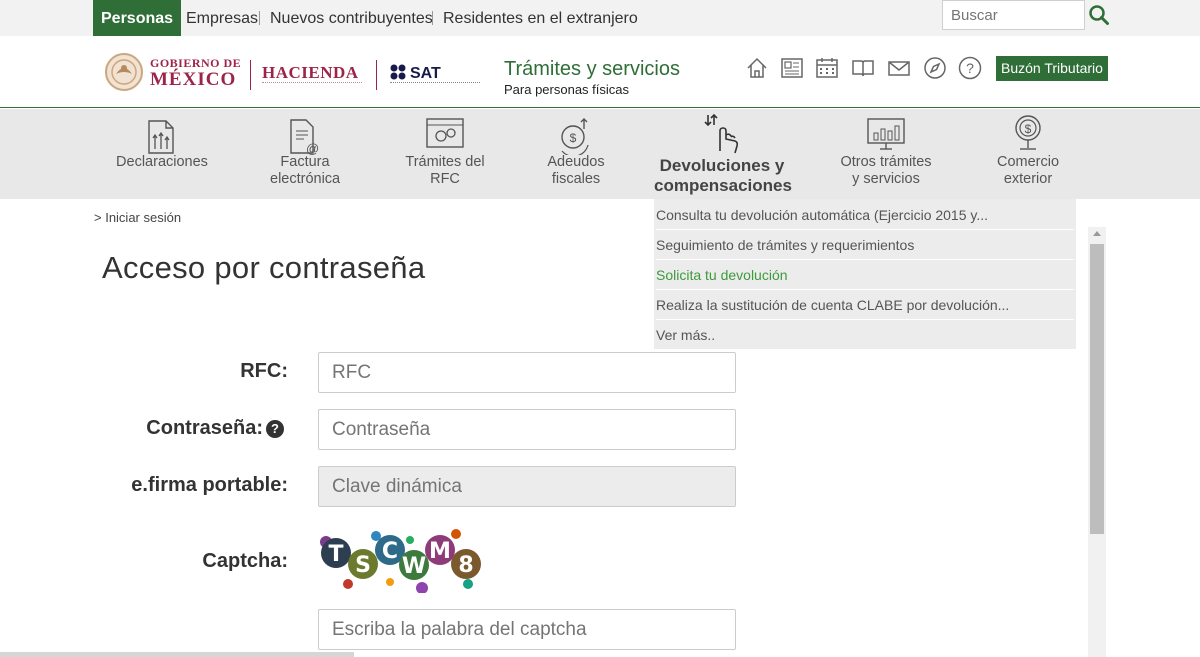 The height and width of the screenshot is (657, 1200). What do you see at coordinates (886, 170) in the screenshot?
I see `nav-label: Otros trámites y servicios` at bounding box center [886, 170].